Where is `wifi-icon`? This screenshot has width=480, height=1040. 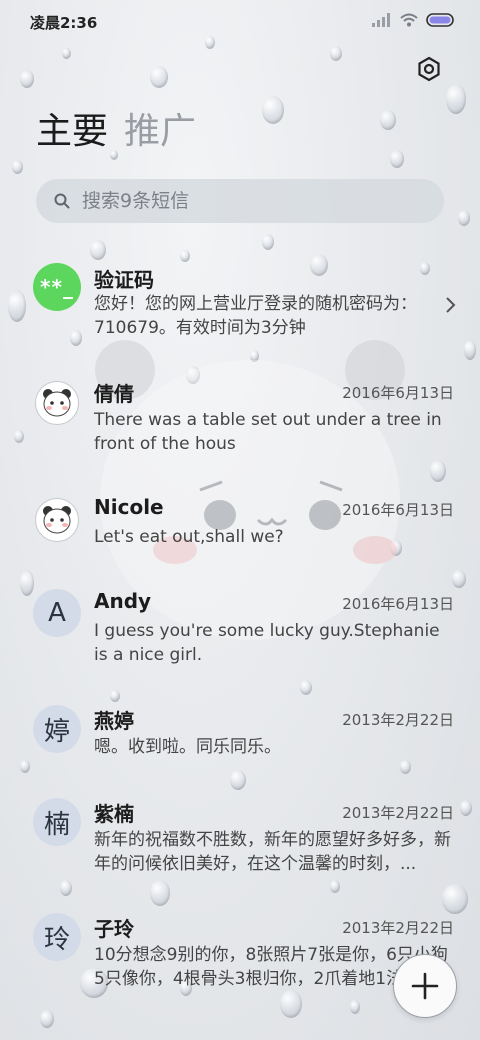
wifi-icon is located at coordinates (409, 20).